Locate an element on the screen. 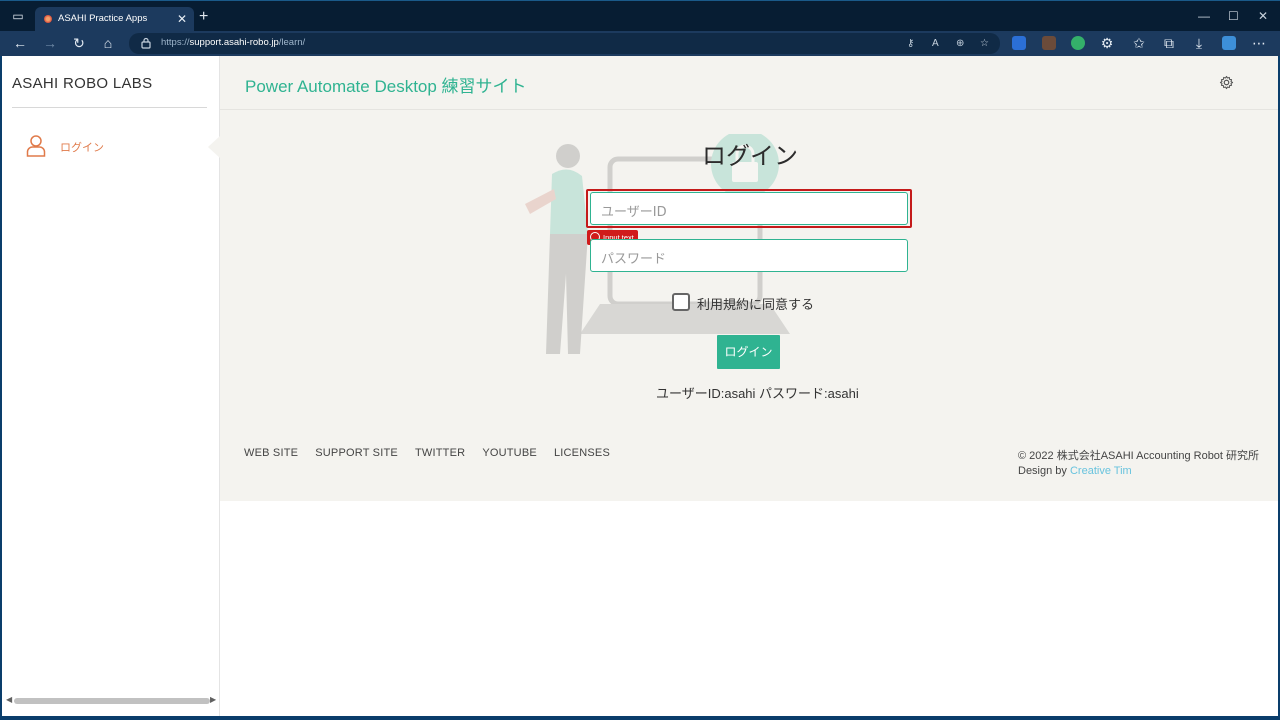 The width and height of the screenshot is (1280, 720). back-icon: ← is located at coordinates (20, 43).